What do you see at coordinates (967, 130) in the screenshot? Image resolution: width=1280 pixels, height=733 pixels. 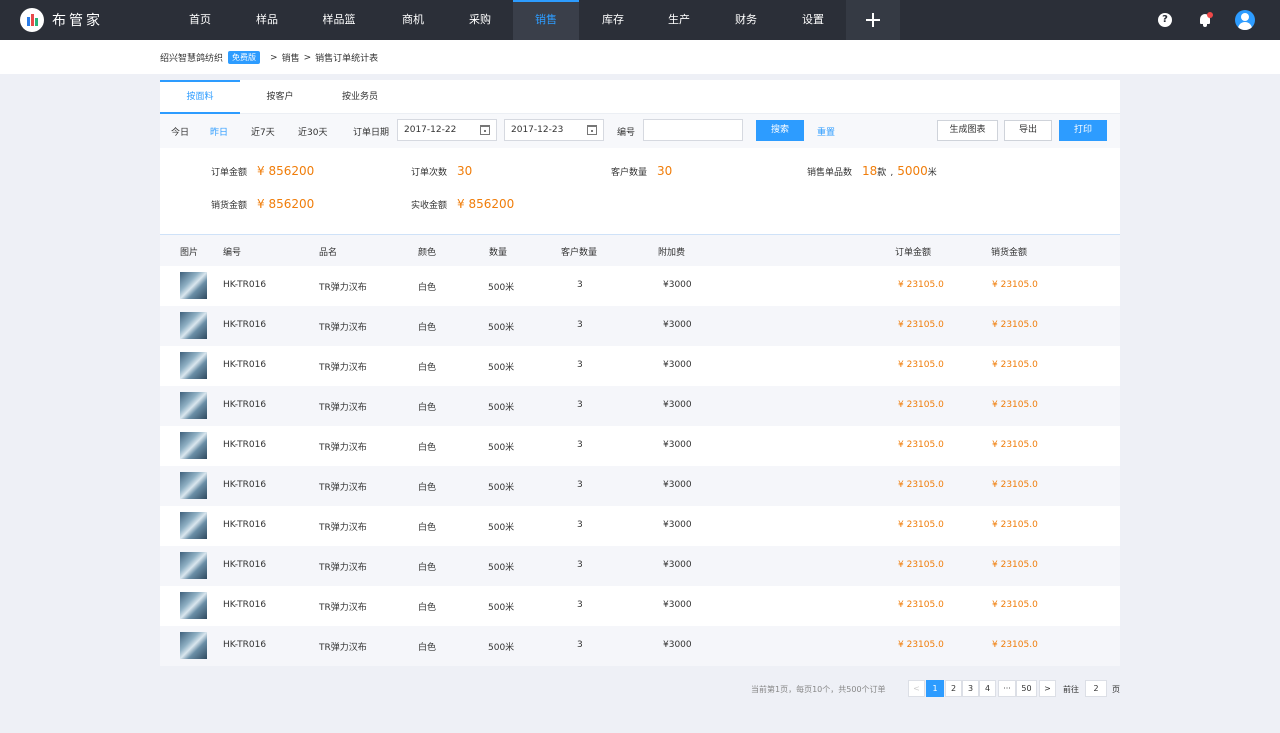 I see `generate-chart-button: 生成图表` at bounding box center [967, 130].